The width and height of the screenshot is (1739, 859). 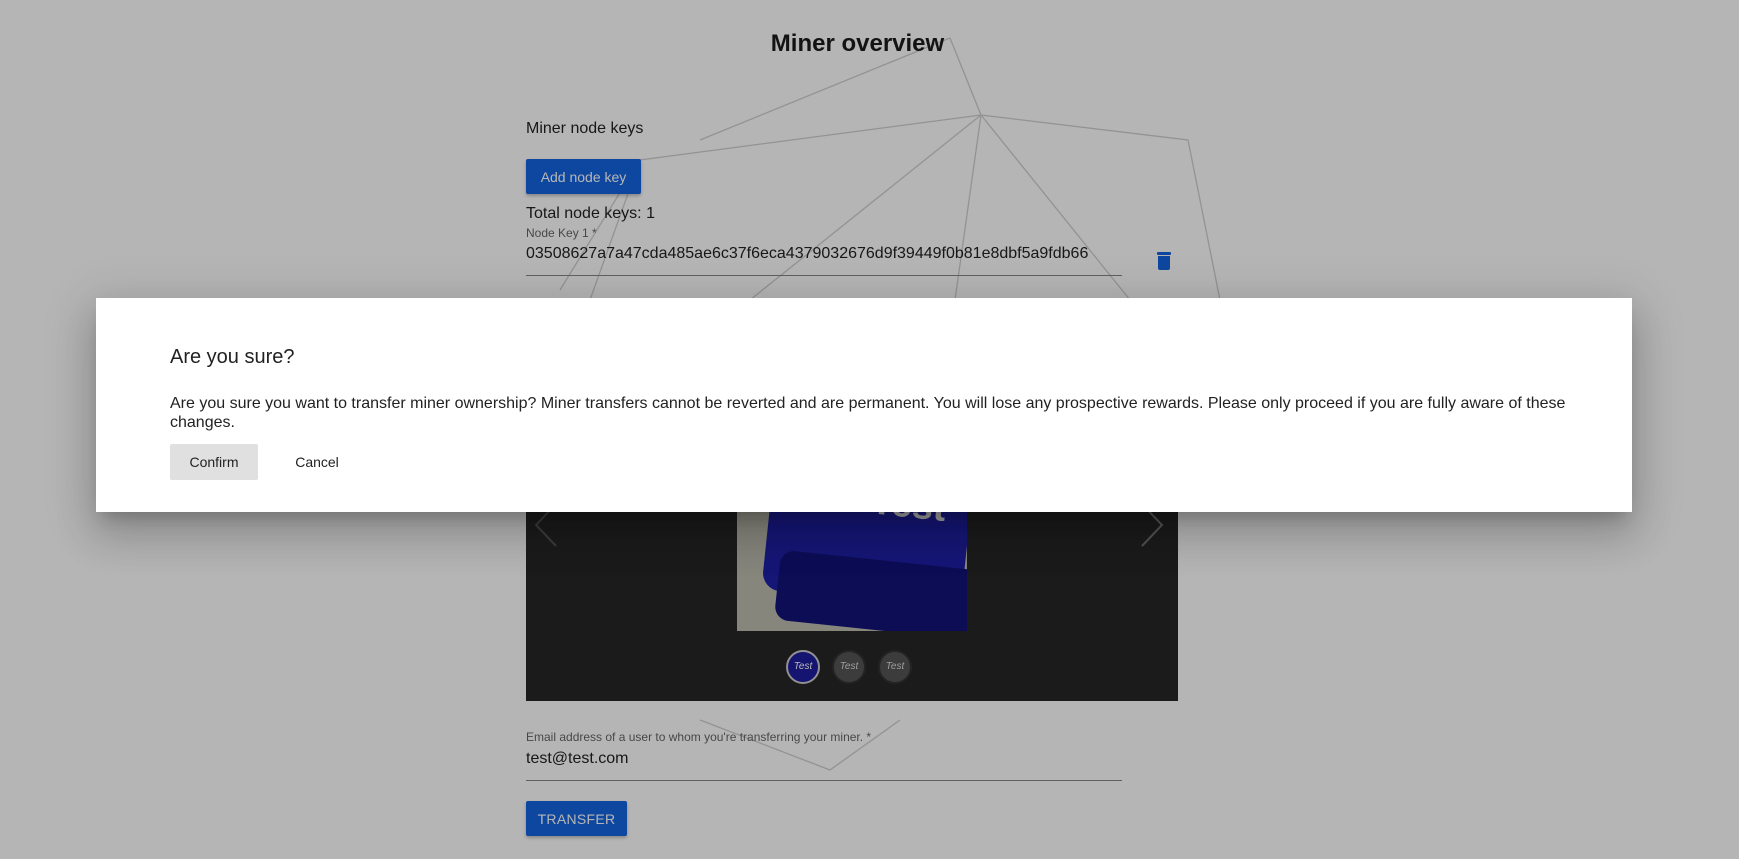 What do you see at coordinates (317, 462) in the screenshot?
I see `cancel-button: Cancel` at bounding box center [317, 462].